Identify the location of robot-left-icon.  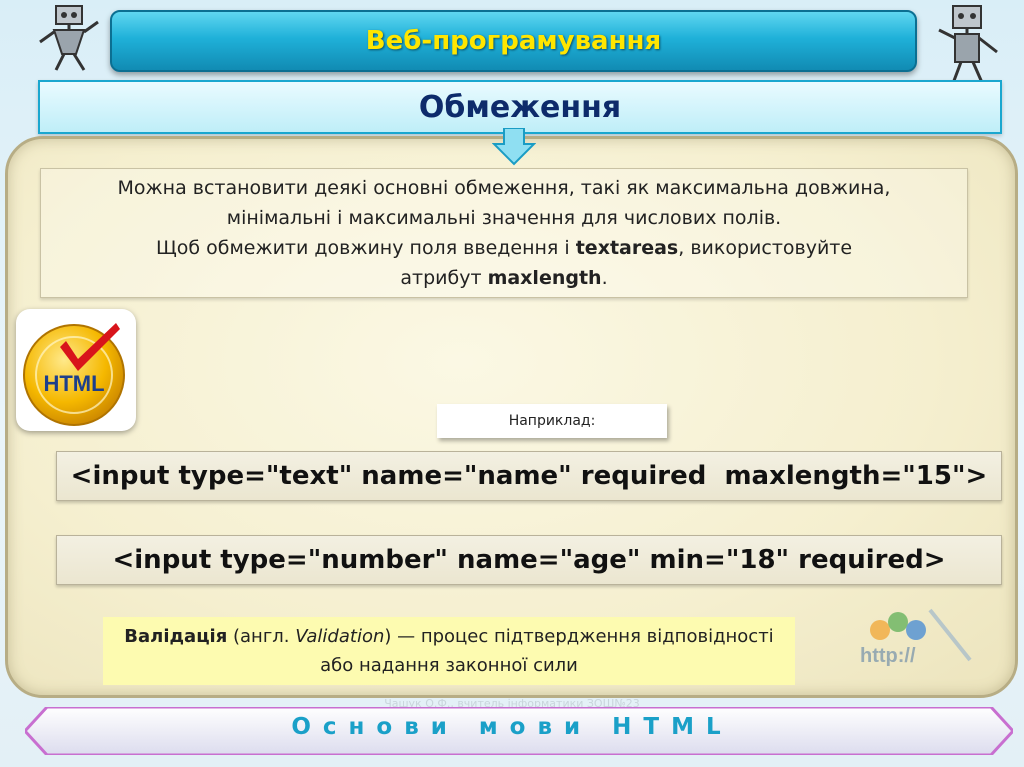
(69, 38).